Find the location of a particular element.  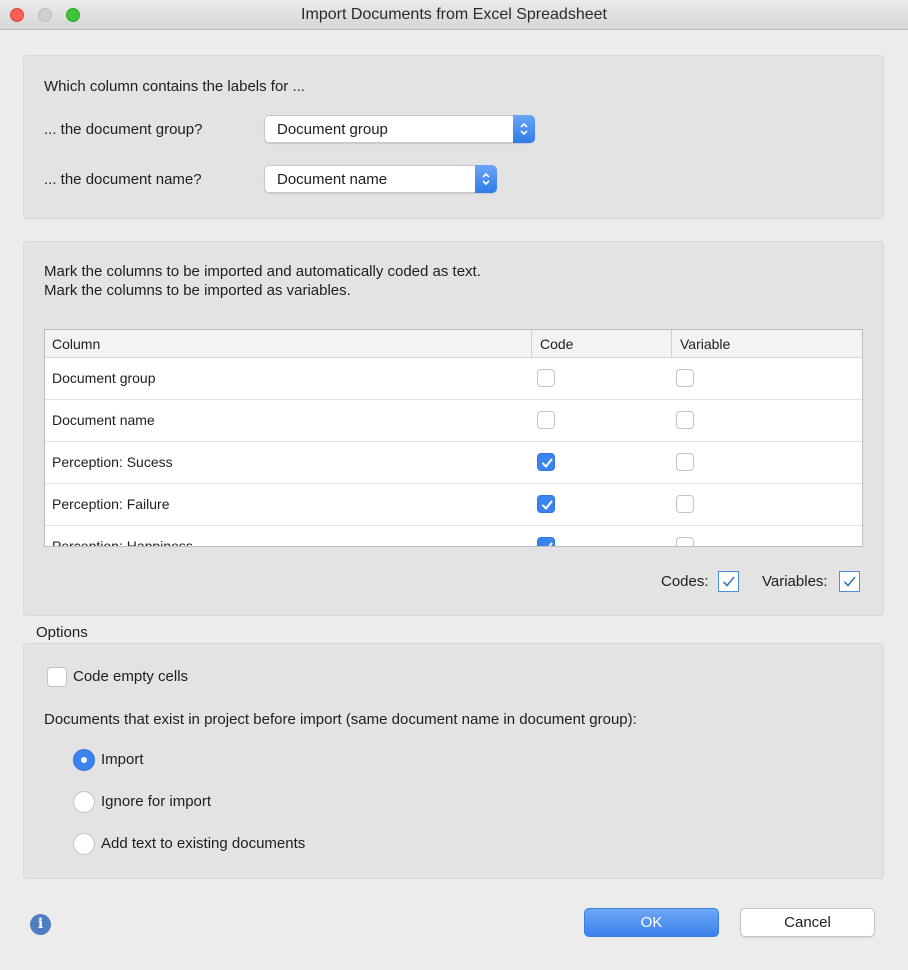

cancel-button: Cancel is located at coordinates (807, 922).